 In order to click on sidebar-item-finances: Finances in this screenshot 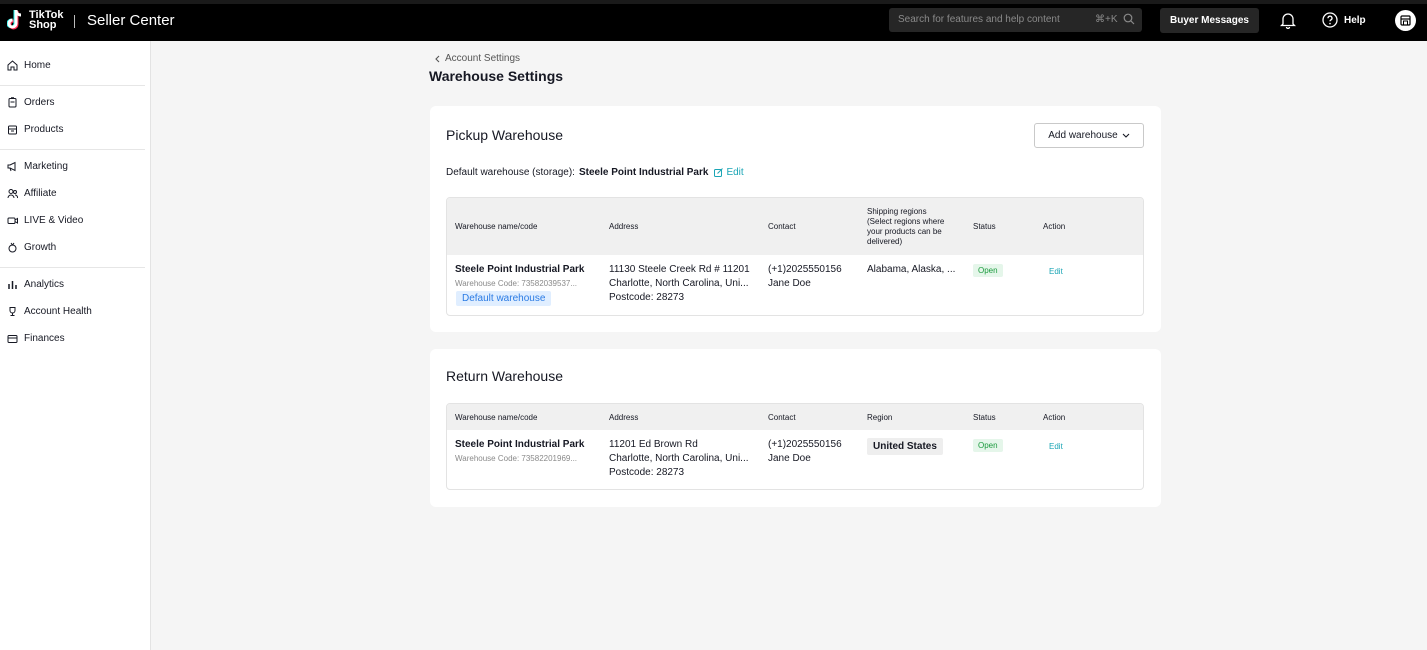, I will do `click(36, 338)`.